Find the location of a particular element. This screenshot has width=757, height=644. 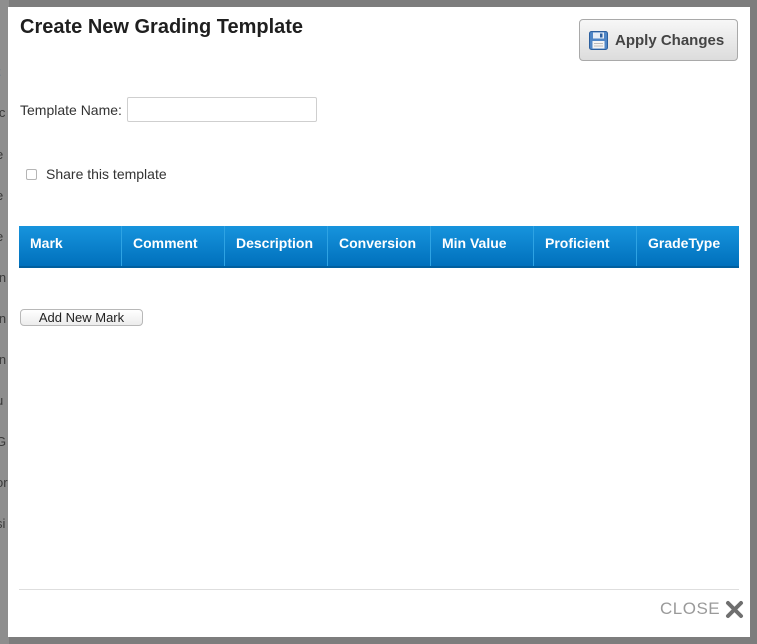

column-header-grade-type: GradeType is located at coordinates (688, 246).